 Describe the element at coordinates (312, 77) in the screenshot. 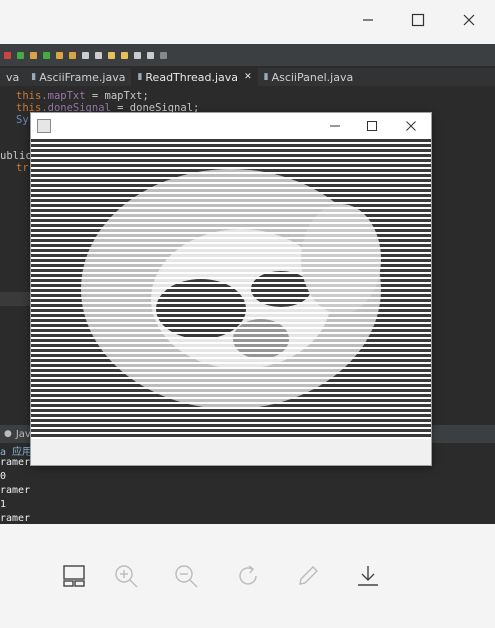

I see `tab-label: AsciiPanel.java` at that location.